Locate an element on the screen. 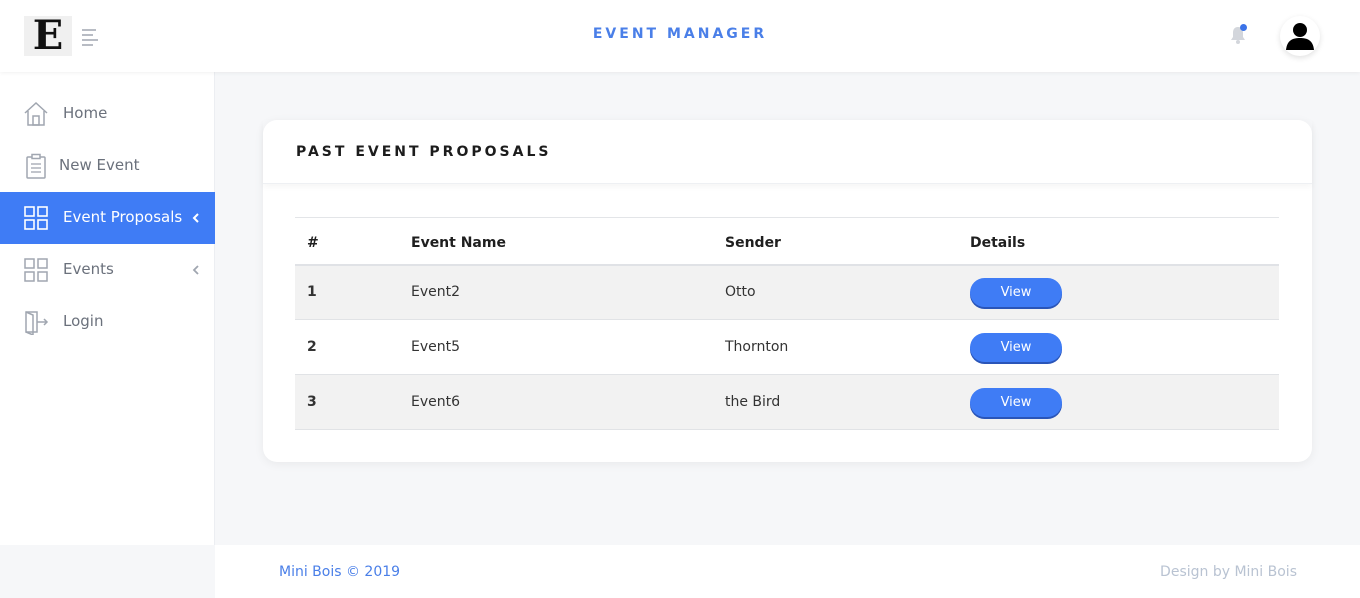 Image resolution: width=1360 pixels, height=598 pixels. sidebar-item-event-proposals: Event Proposals is located at coordinates (107, 218).